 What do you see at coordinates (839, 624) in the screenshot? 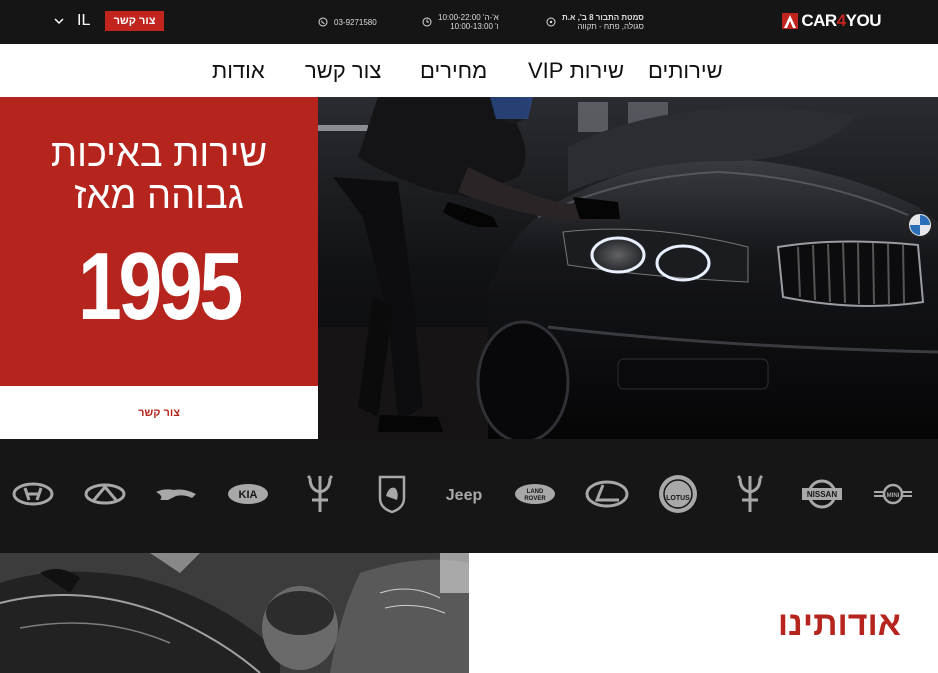
I see `about-title: אודותינו` at bounding box center [839, 624].